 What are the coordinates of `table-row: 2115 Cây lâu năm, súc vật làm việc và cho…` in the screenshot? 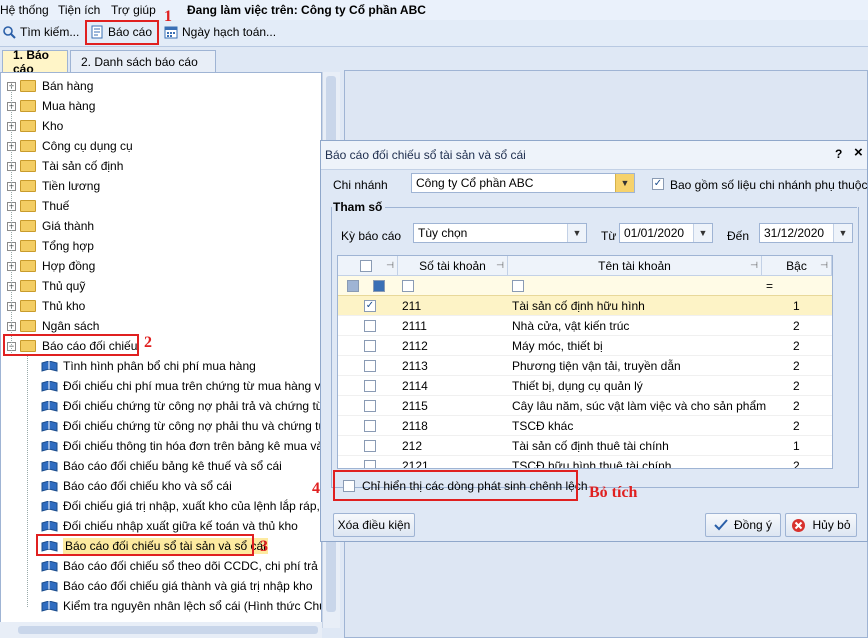 It's located at (585, 406).